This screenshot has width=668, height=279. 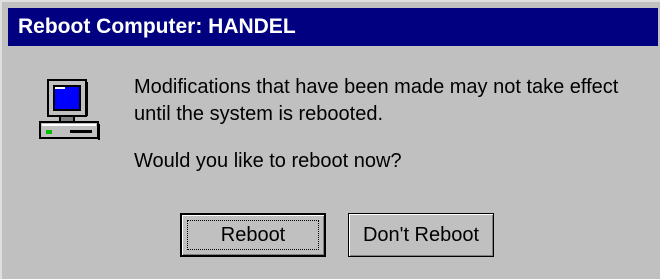 I want to click on title-bar: Reboot Computer: HANDEL, so click(x=333, y=27).